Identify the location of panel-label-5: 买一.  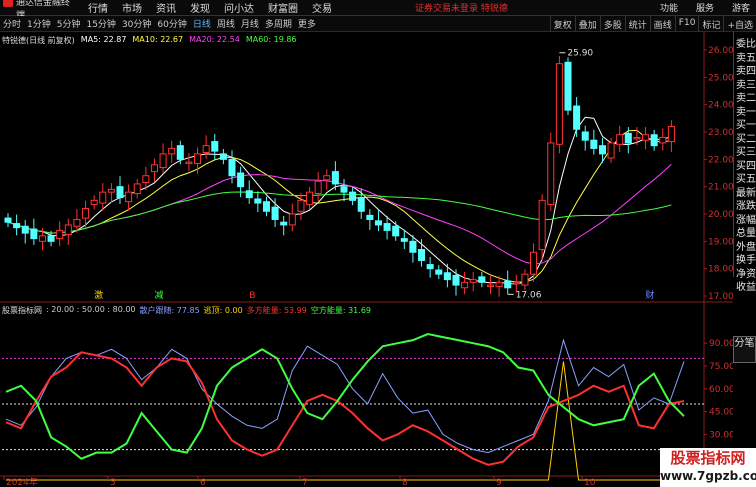
(746, 125).